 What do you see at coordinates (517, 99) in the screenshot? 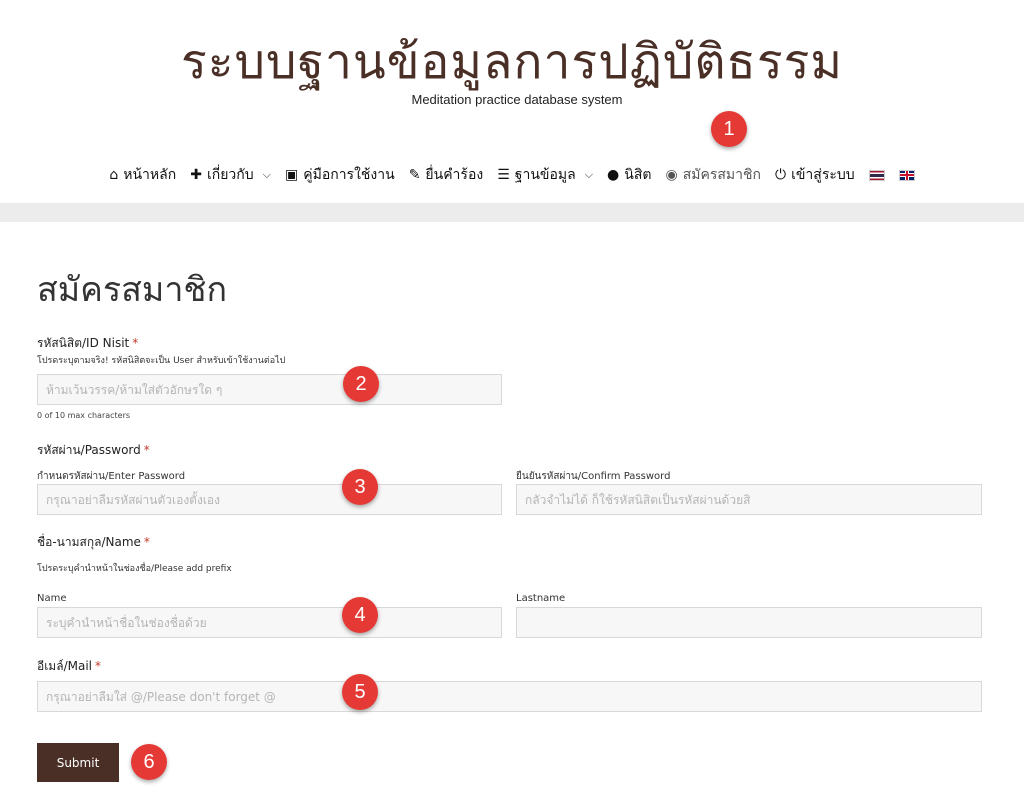
I see `site-subtitle: Meditation practice database system` at bounding box center [517, 99].